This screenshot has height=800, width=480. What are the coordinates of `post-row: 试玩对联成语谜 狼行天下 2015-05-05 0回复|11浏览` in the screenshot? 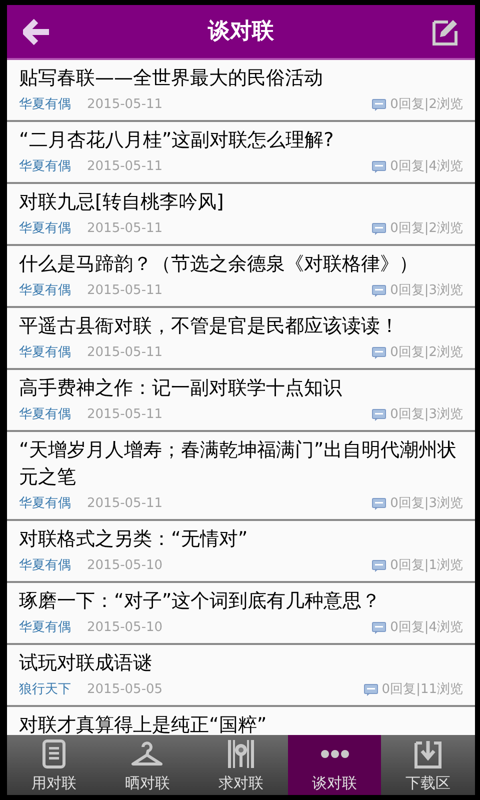 It's located at (241, 676).